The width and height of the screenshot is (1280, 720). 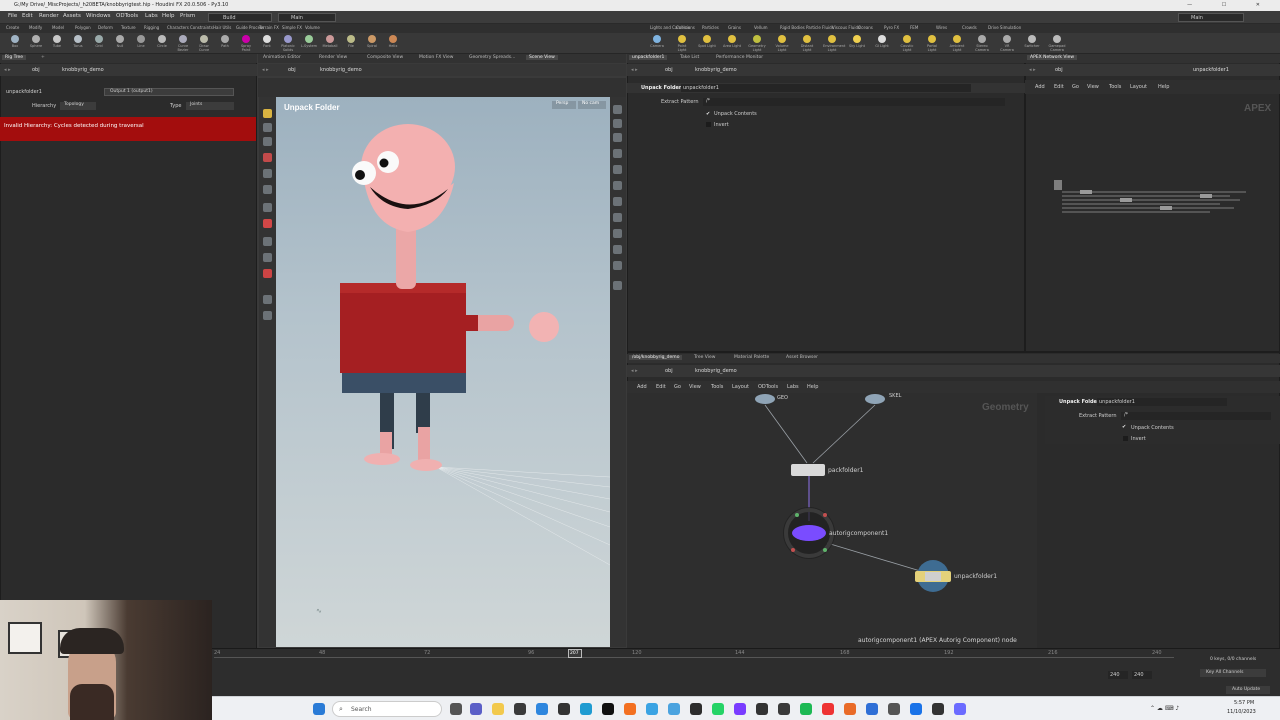 I want to click on path-knobbyrig: knobbyrig_demo, so click(x=83, y=70).